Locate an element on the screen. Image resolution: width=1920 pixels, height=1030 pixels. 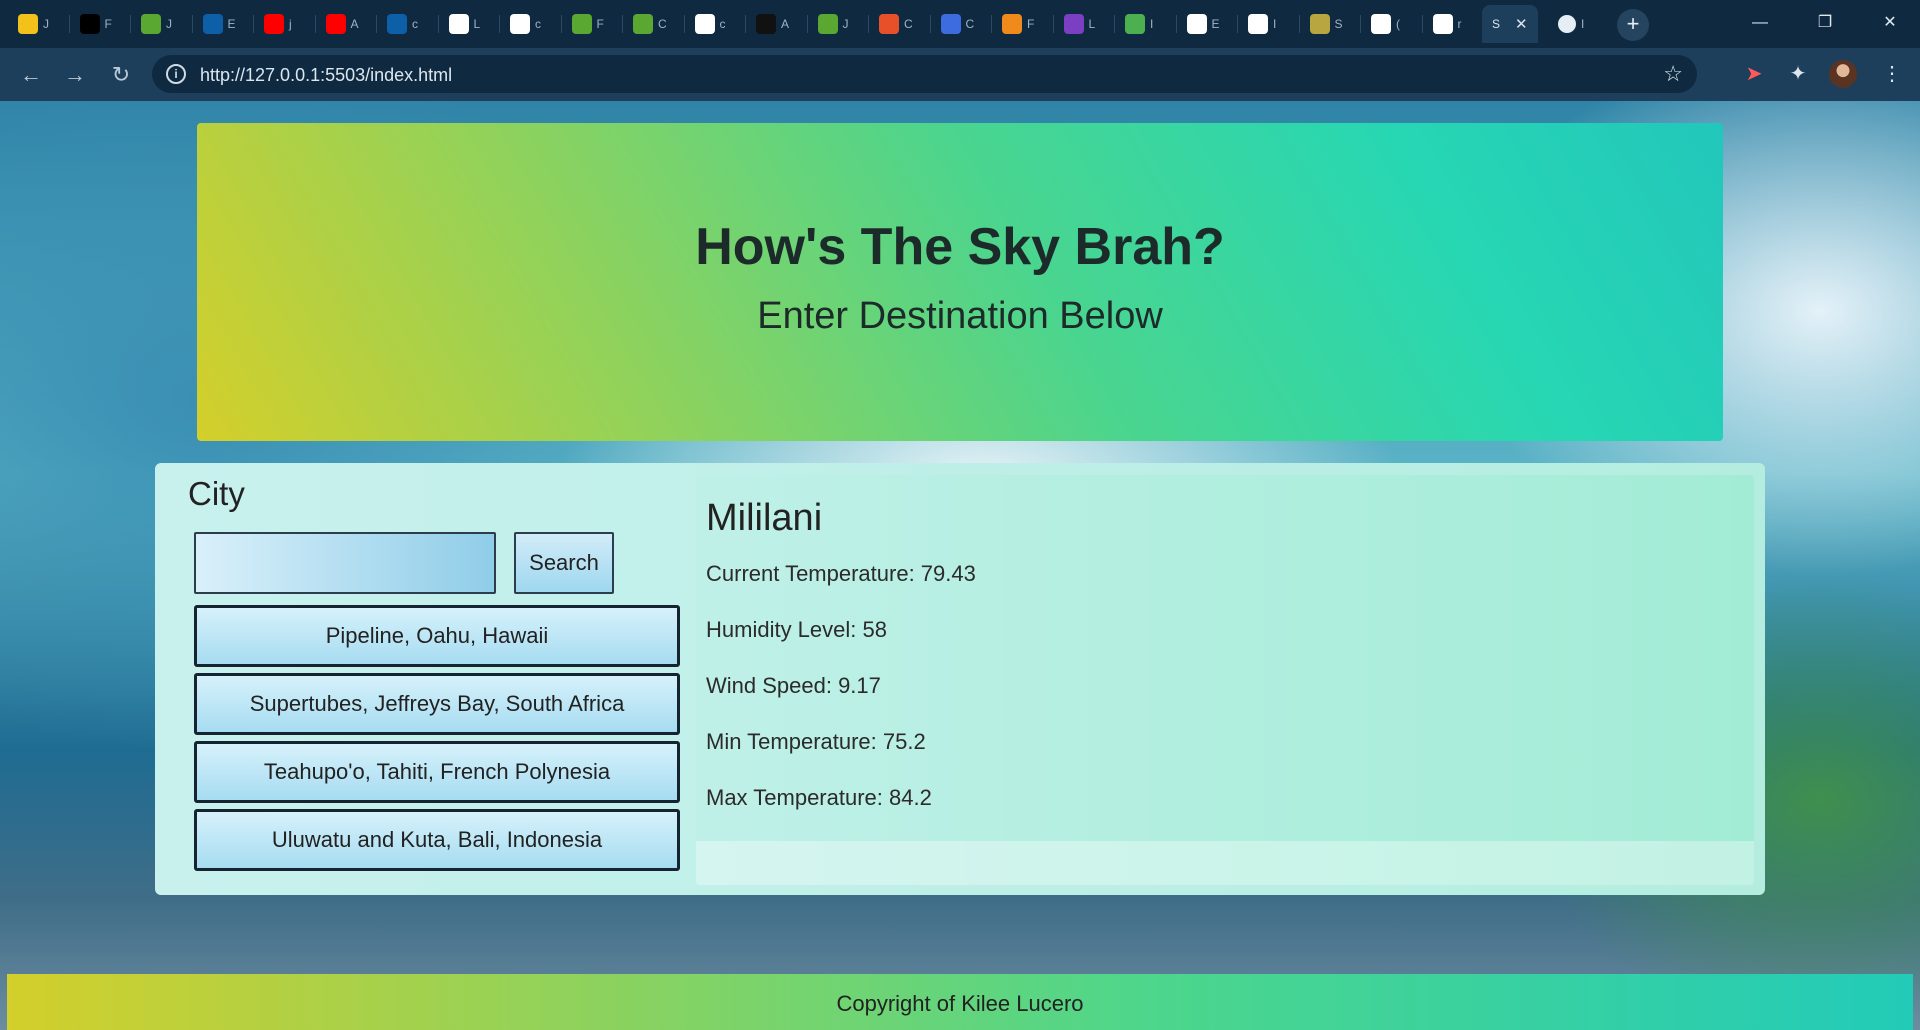
site-info-icon: i is located at coordinates (176, 74).